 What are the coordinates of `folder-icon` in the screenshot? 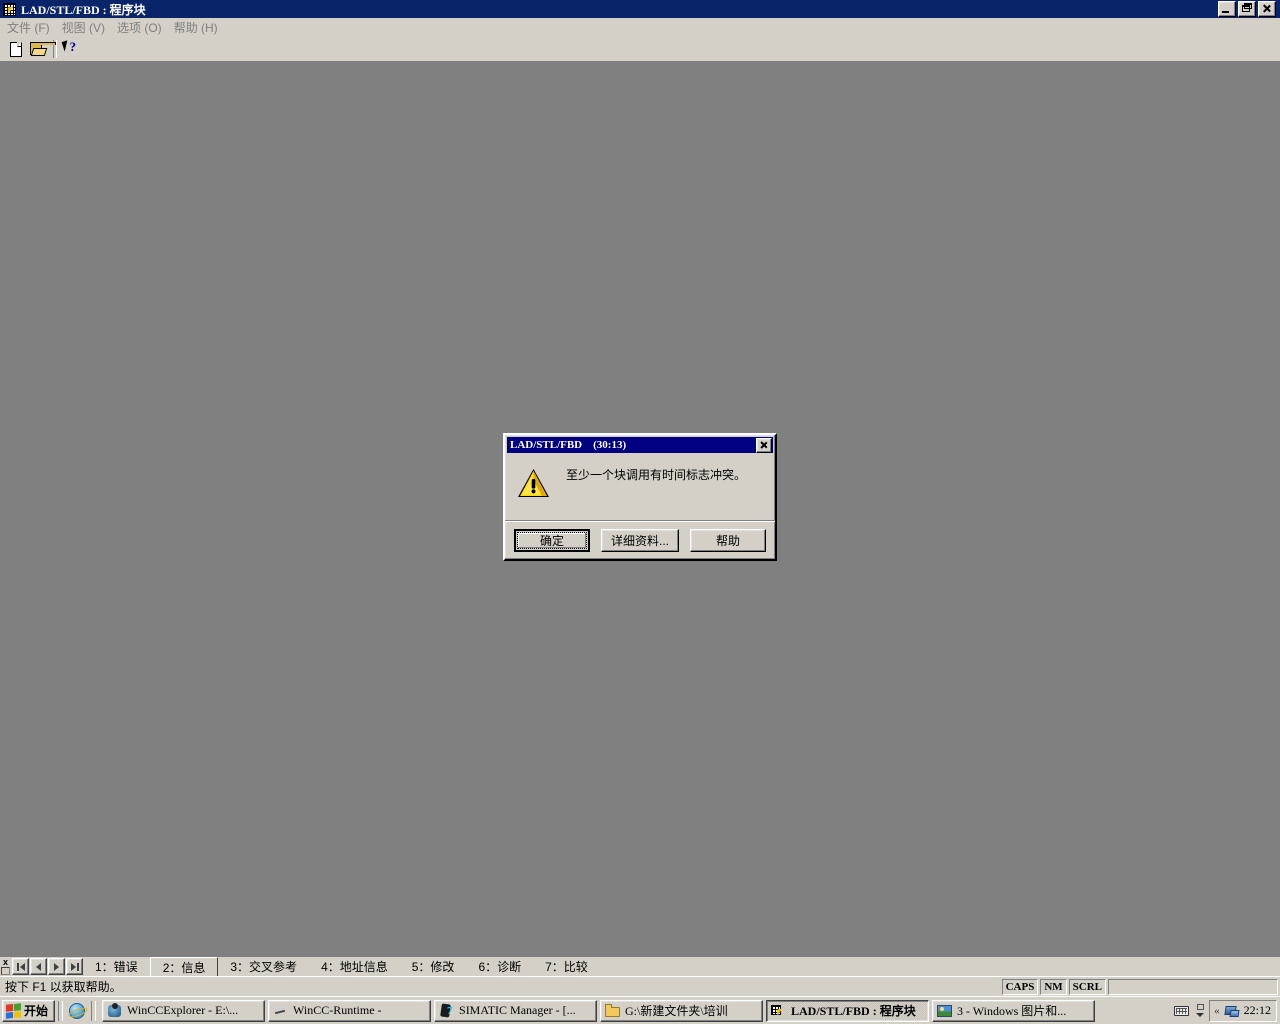 It's located at (613, 1011).